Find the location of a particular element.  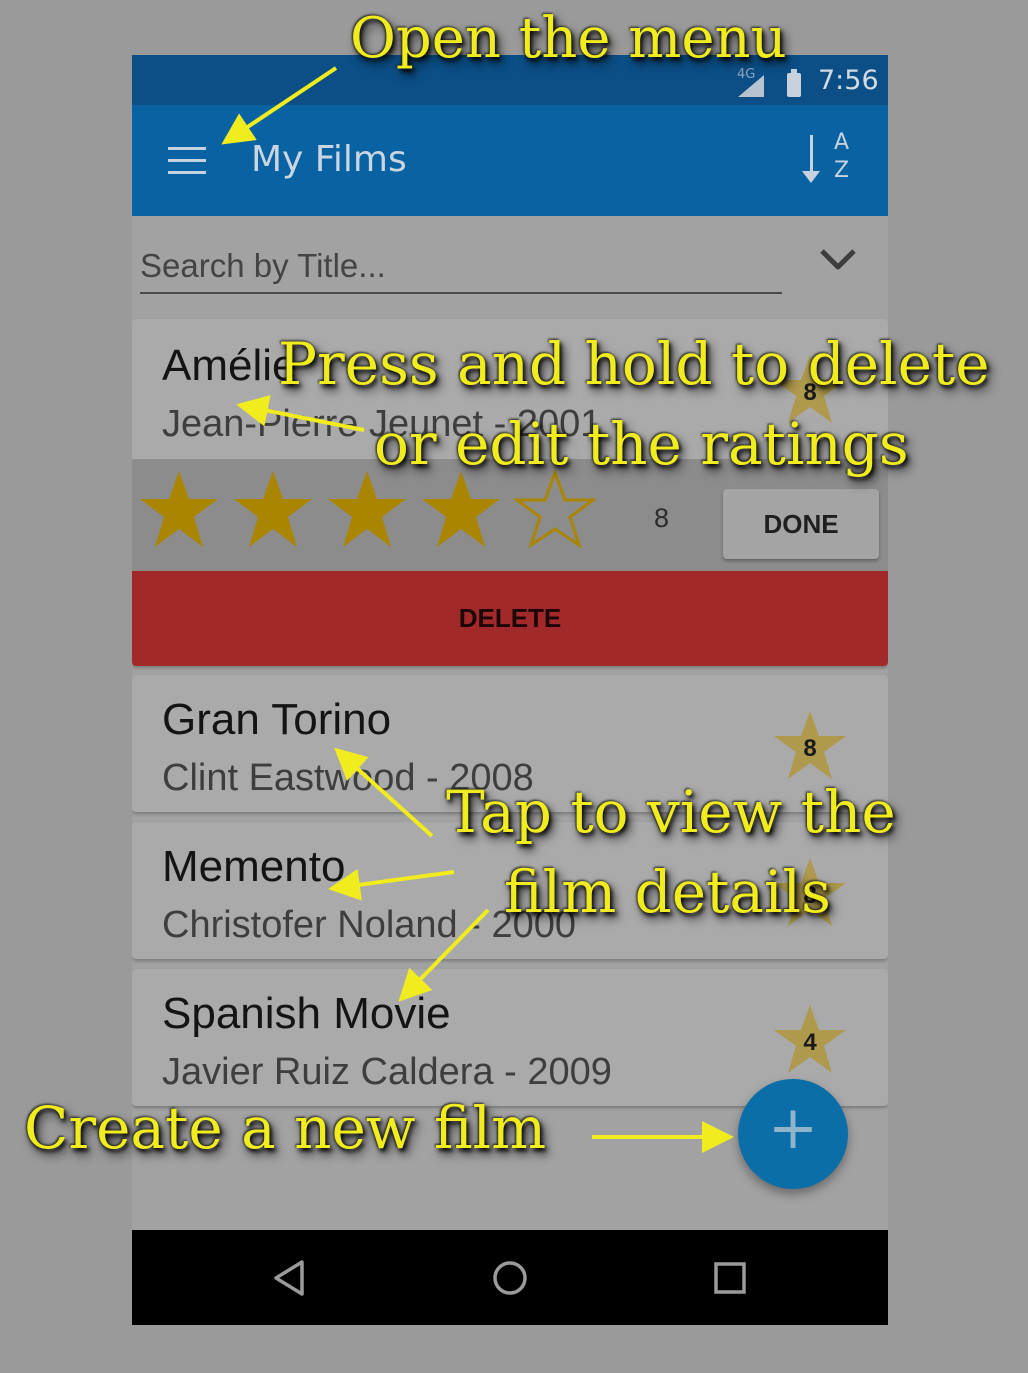

annotation-tap-line2: film details is located at coordinates (667, 892).